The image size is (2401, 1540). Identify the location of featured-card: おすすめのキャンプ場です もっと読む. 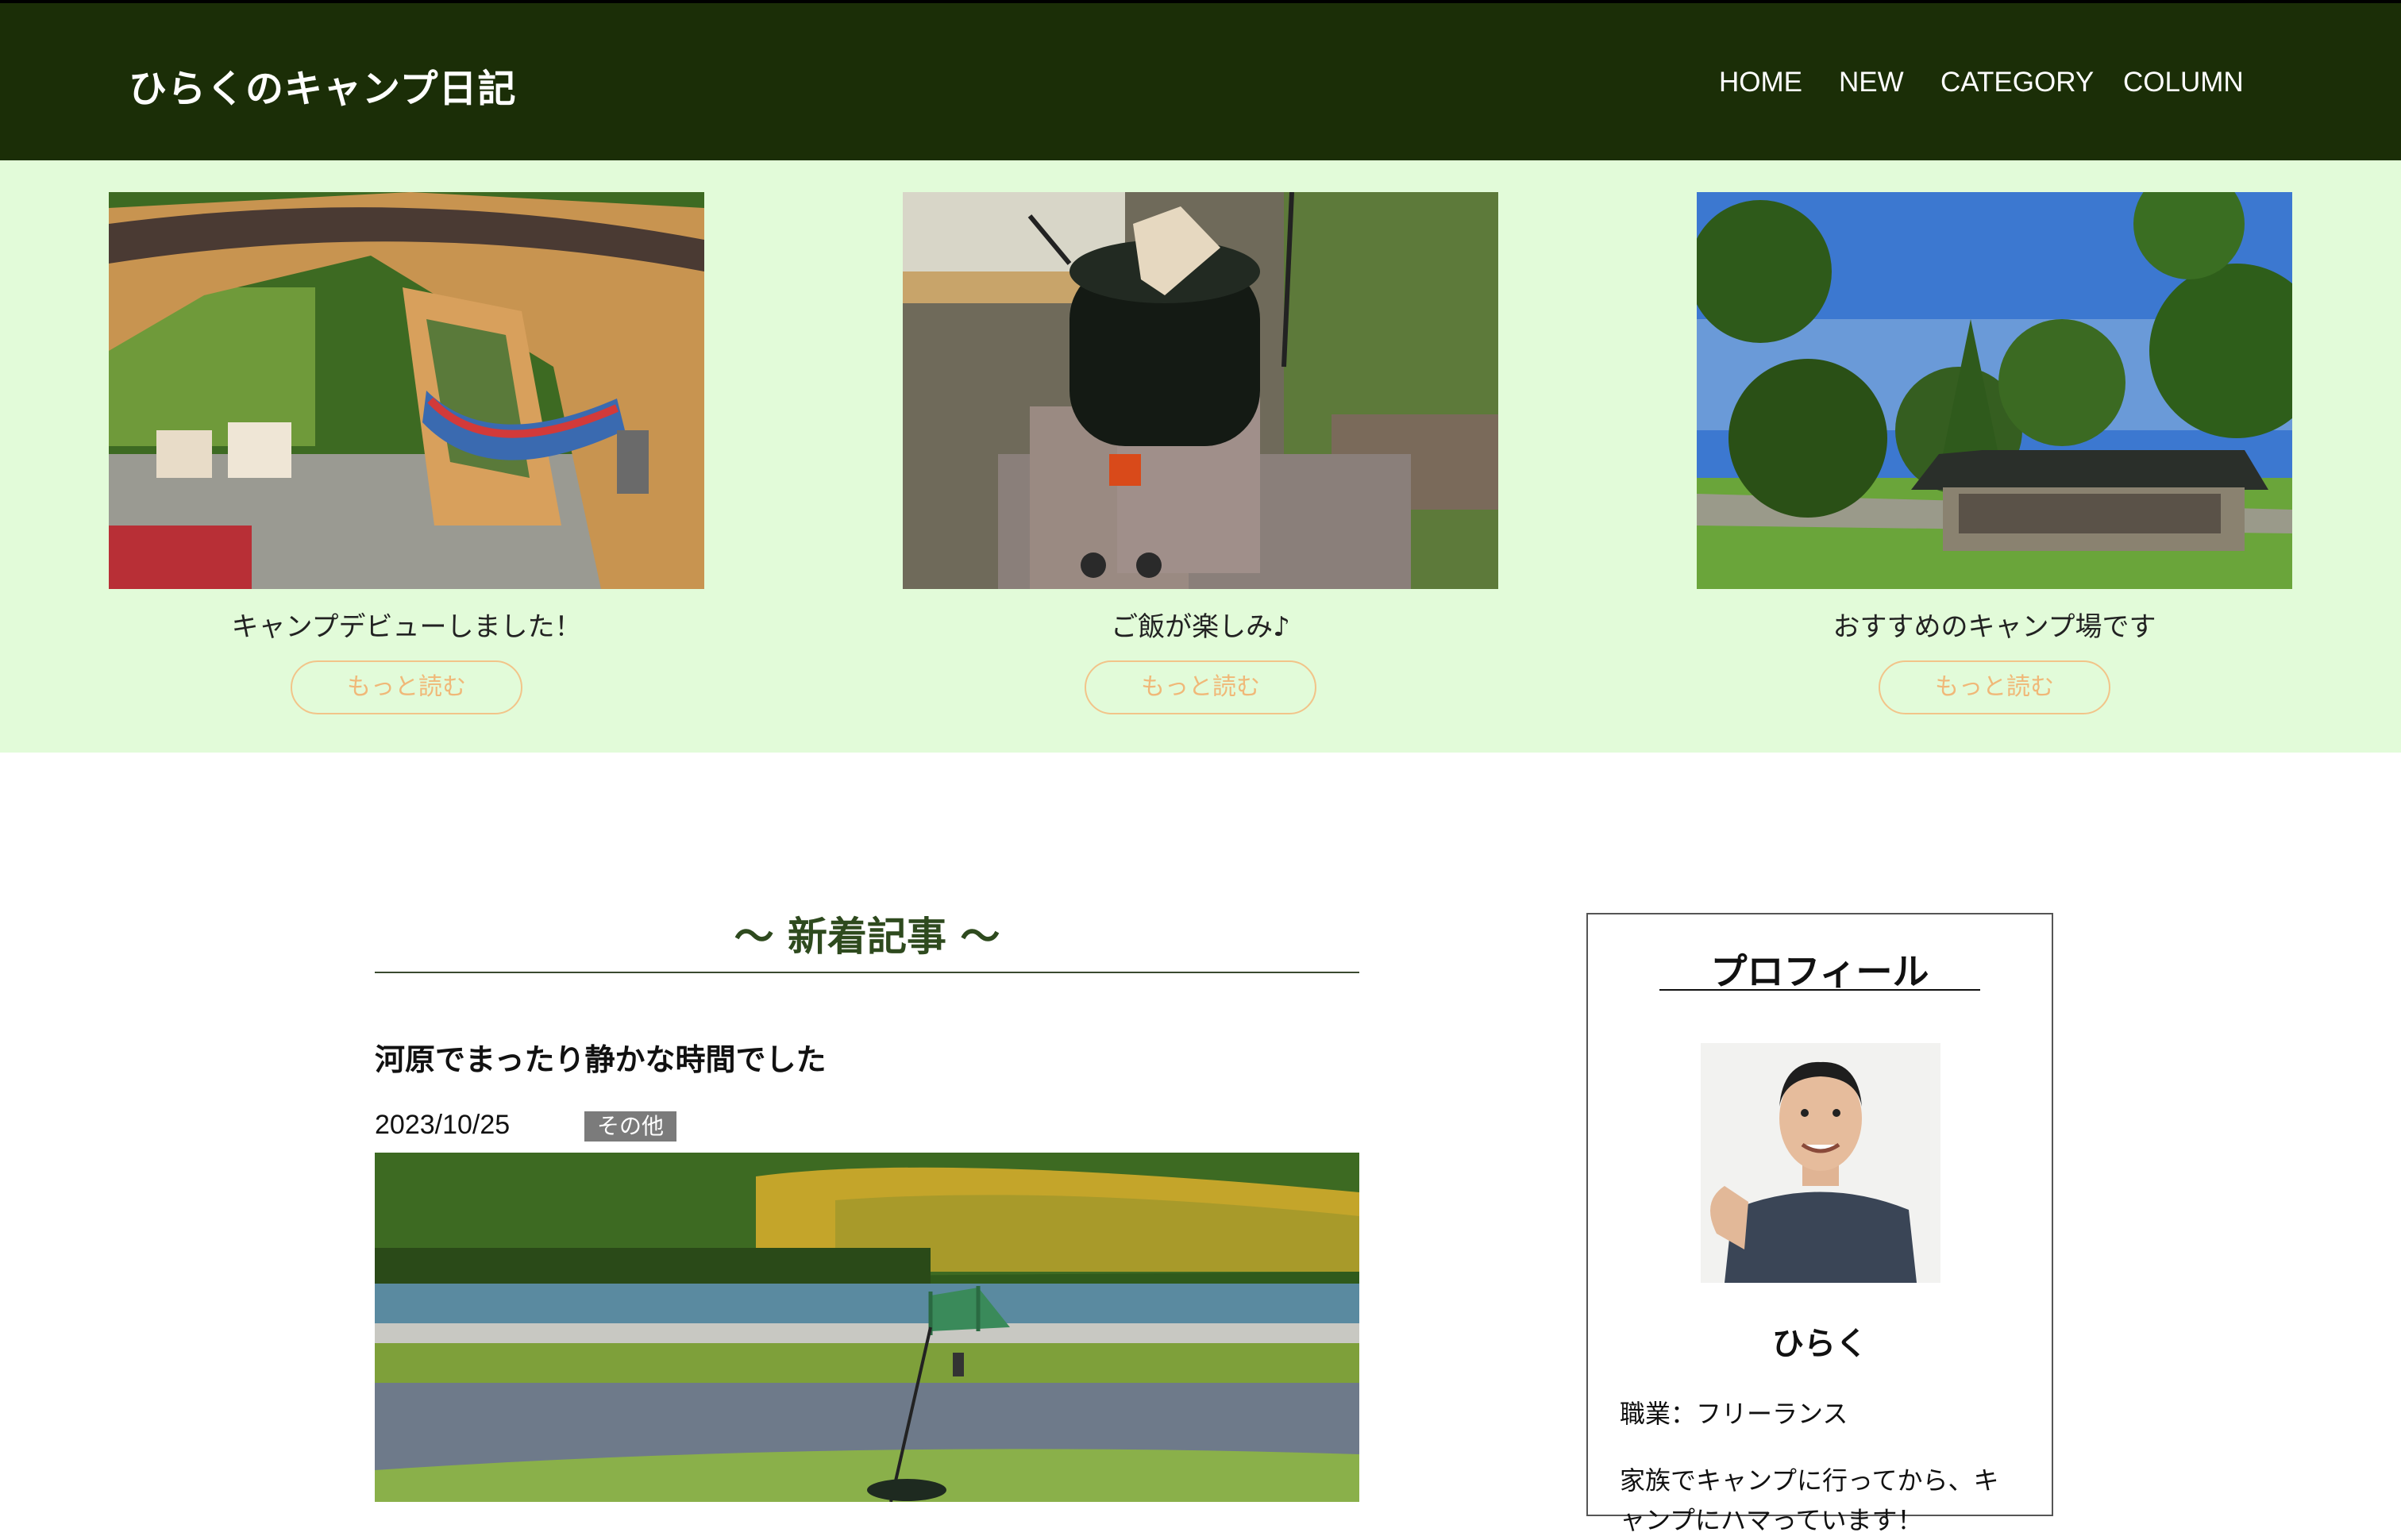
(1995, 454).